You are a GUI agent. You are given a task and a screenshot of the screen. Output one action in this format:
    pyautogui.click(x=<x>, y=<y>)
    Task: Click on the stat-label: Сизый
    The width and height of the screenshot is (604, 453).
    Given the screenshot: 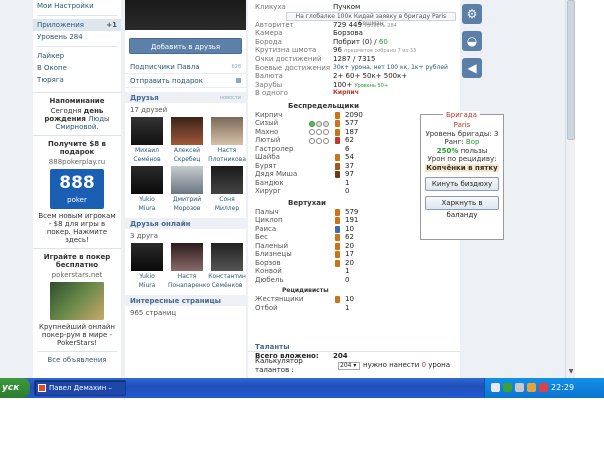 What is the action you would take?
    pyautogui.click(x=267, y=123)
    